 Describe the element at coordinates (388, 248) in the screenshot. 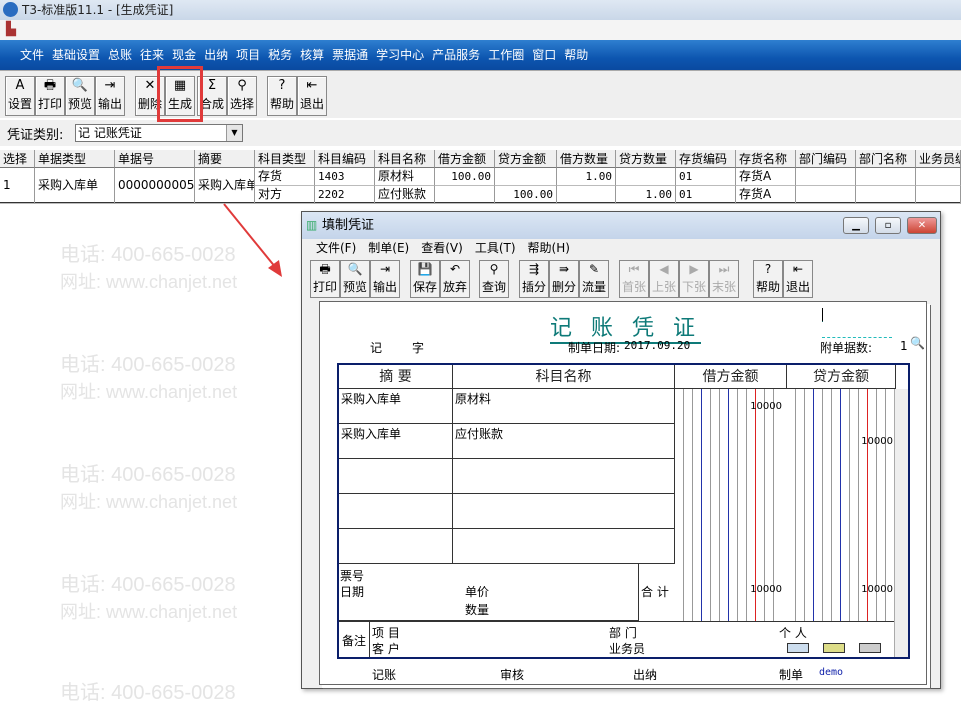

I see `dialog-menu-item: 制单(E)` at that location.